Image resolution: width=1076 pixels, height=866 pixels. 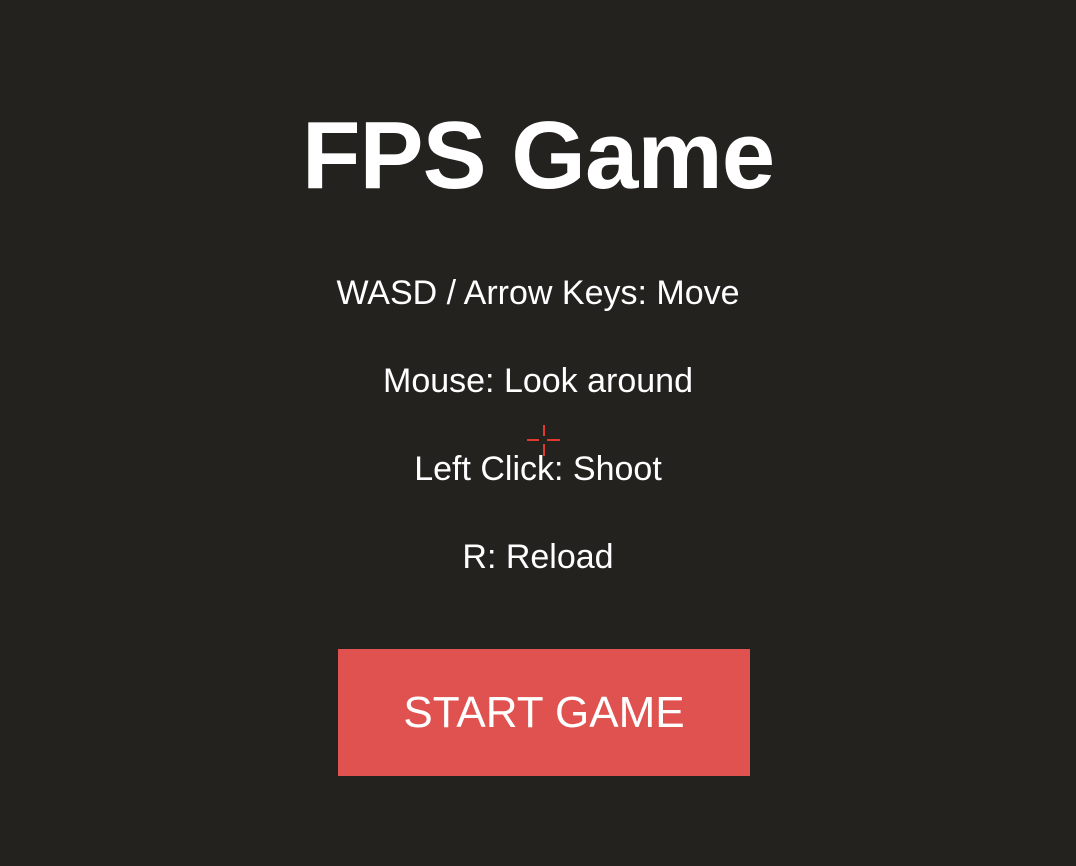 I want to click on instruction-move: WASD / Arrow Keys: Move, so click(x=538, y=293).